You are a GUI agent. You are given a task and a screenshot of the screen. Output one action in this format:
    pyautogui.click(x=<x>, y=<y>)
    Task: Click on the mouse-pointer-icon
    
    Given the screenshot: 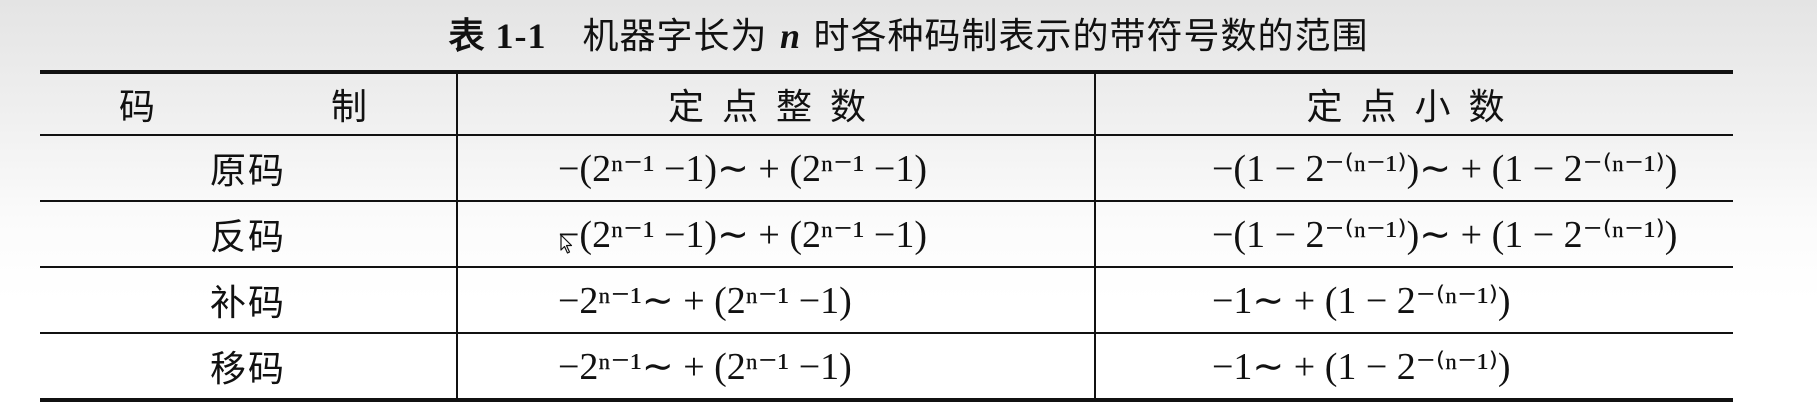 What is the action you would take?
    pyautogui.click(x=566, y=244)
    